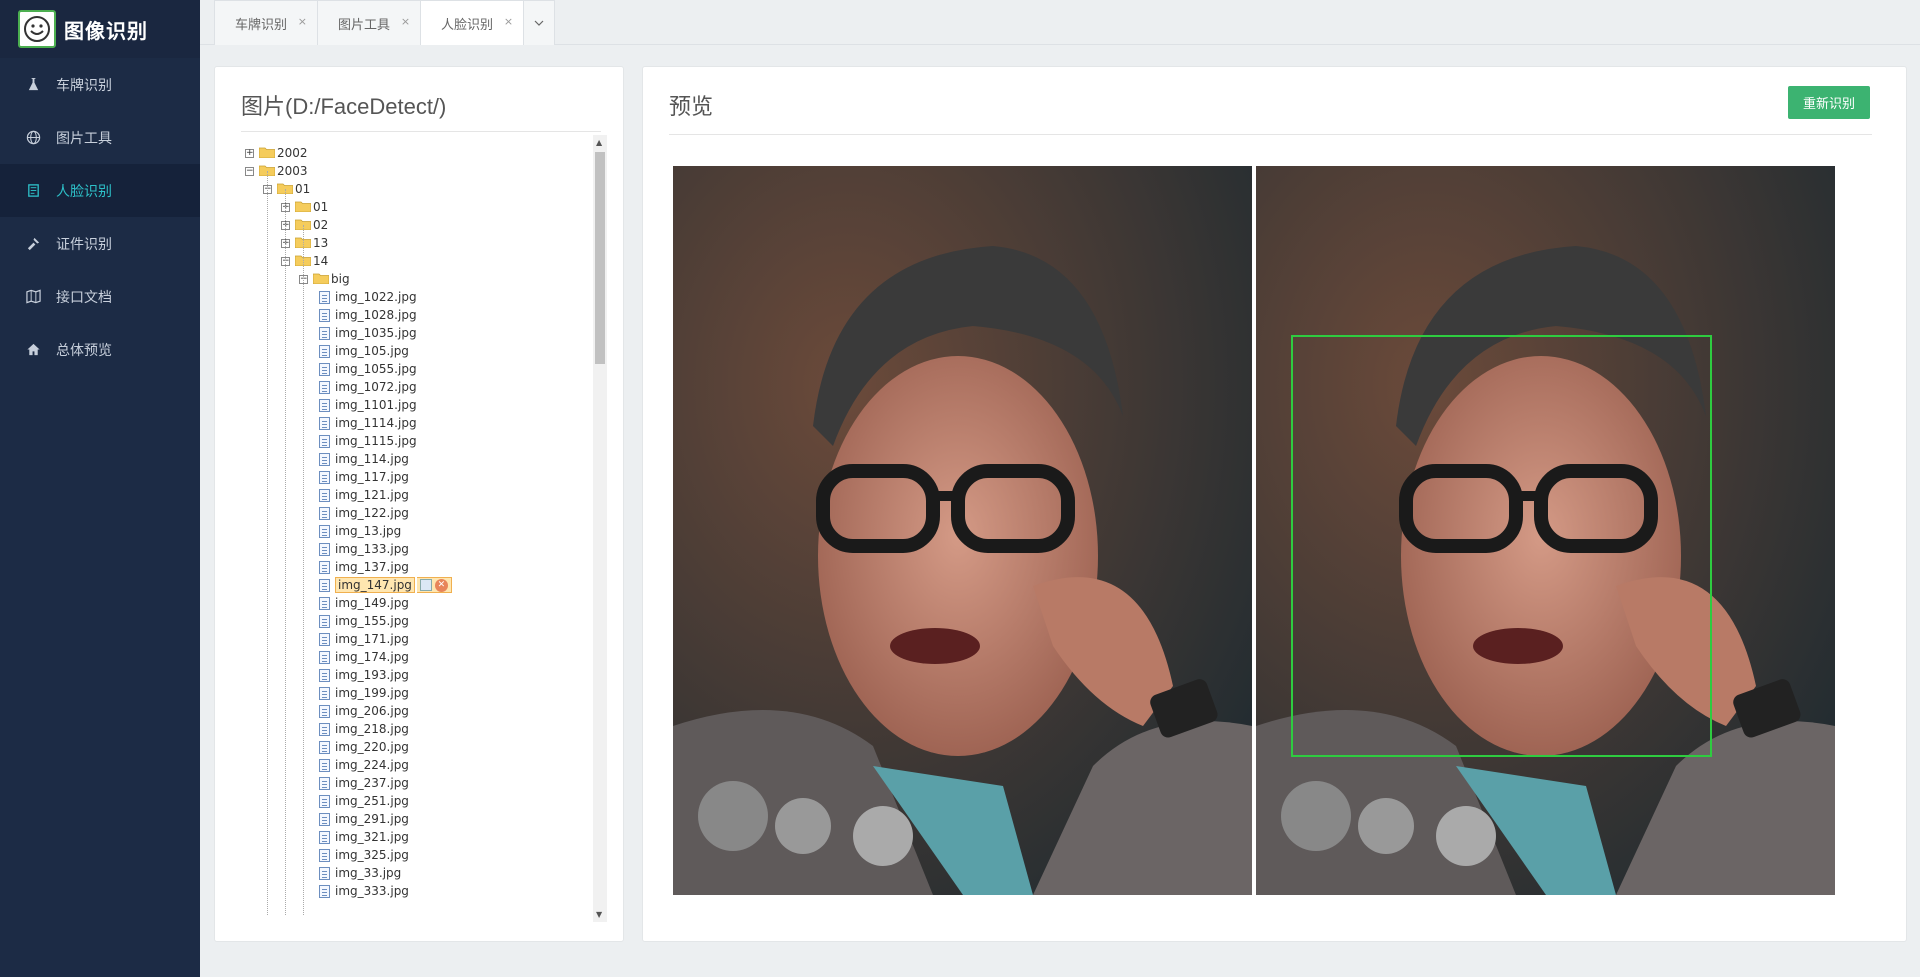 The height and width of the screenshot is (977, 1920). I want to click on sidebar-item-api-docs: 接口文档, so click(100, 296).